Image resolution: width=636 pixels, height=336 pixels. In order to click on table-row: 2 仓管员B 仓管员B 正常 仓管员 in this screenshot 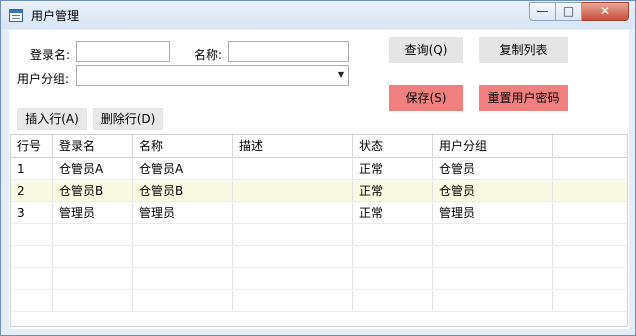, I will do `click(319, 191)`.